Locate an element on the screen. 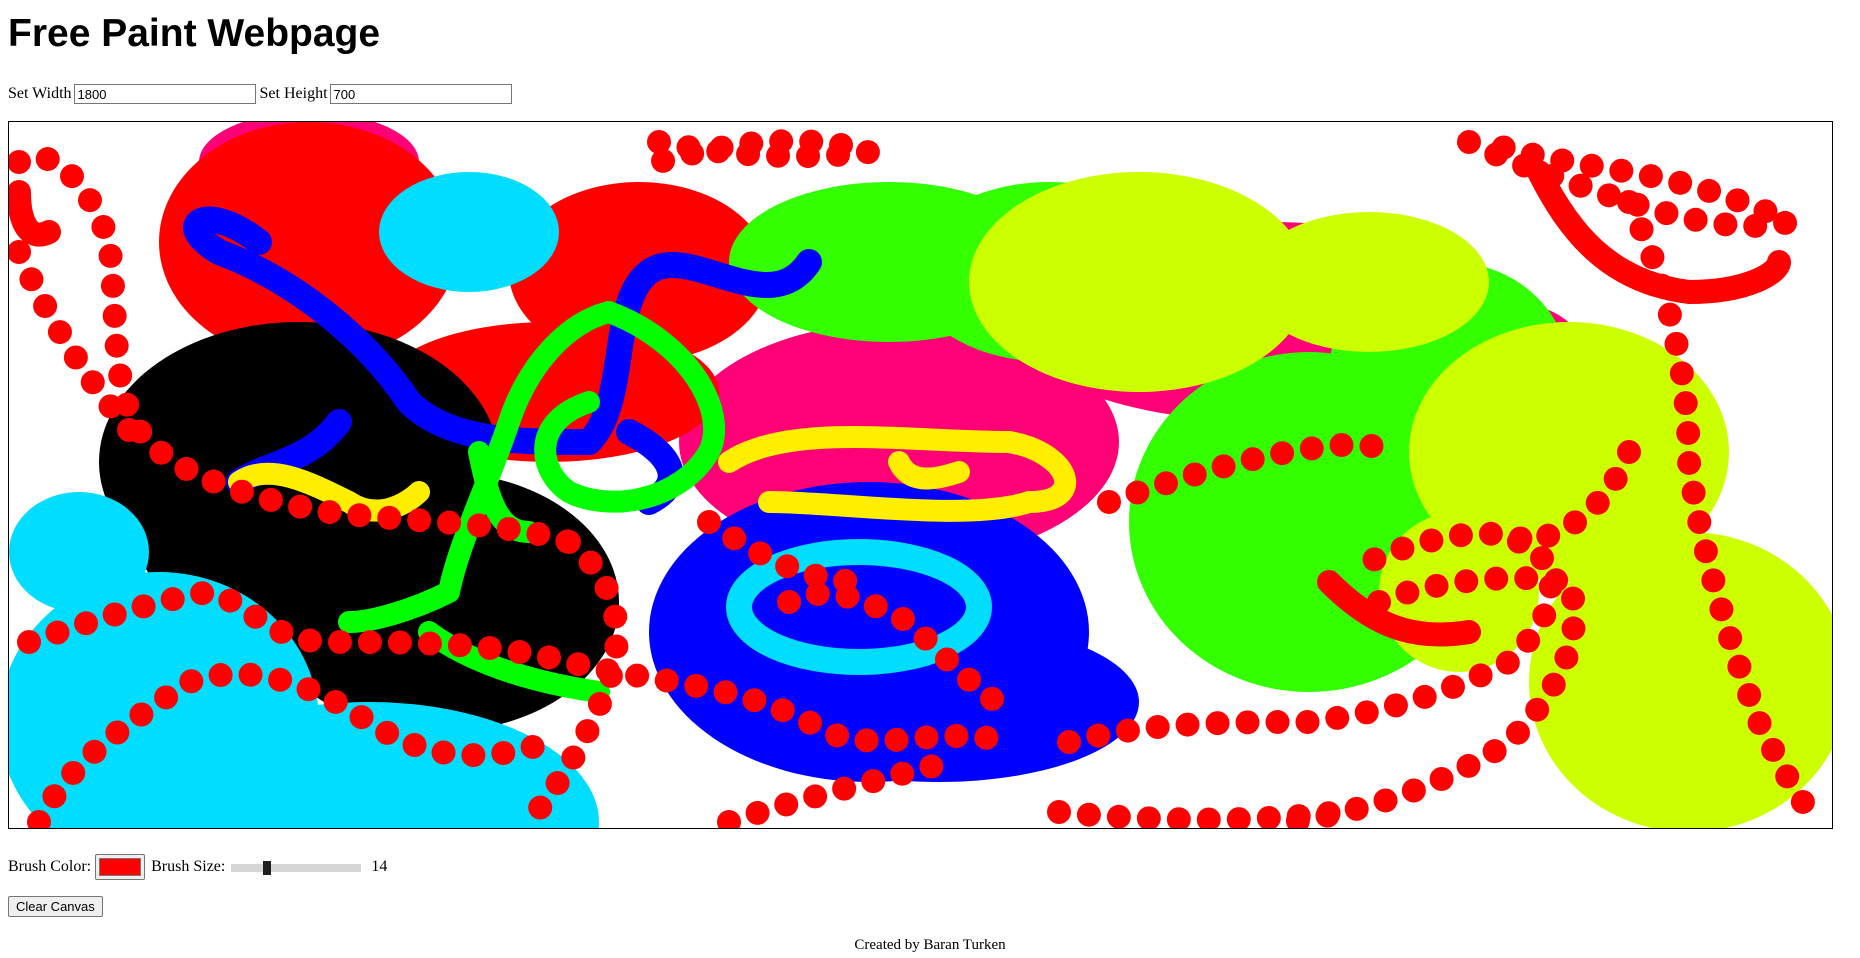 The height and width of the screenshot is (958, 1860). brush-size-value: 14 is located at coordinates (379, 866).